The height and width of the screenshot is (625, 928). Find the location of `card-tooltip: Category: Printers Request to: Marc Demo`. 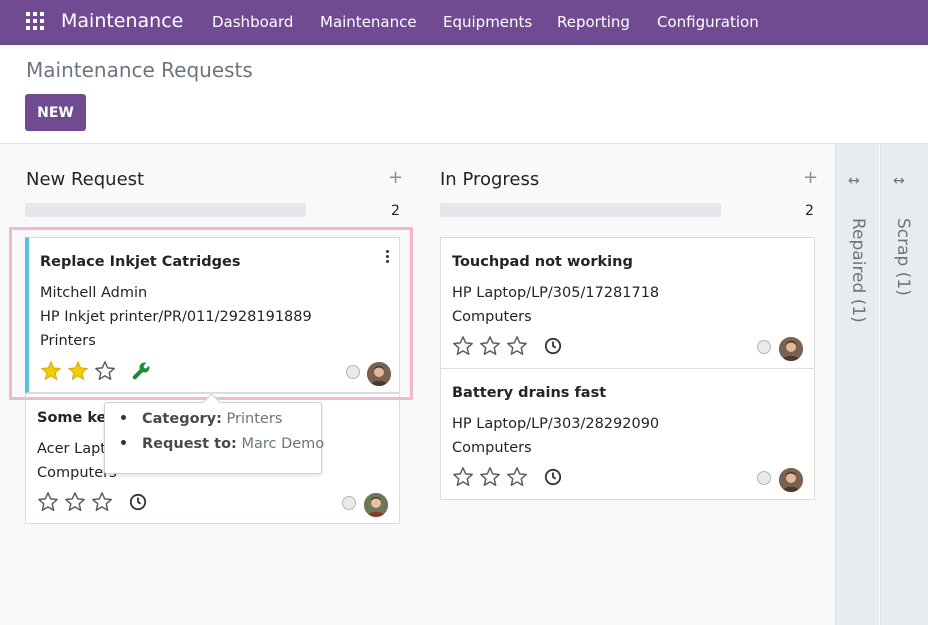

card-tooltip: Category: Printers Request to: Marc Demo is located at coordinates (214, 438).